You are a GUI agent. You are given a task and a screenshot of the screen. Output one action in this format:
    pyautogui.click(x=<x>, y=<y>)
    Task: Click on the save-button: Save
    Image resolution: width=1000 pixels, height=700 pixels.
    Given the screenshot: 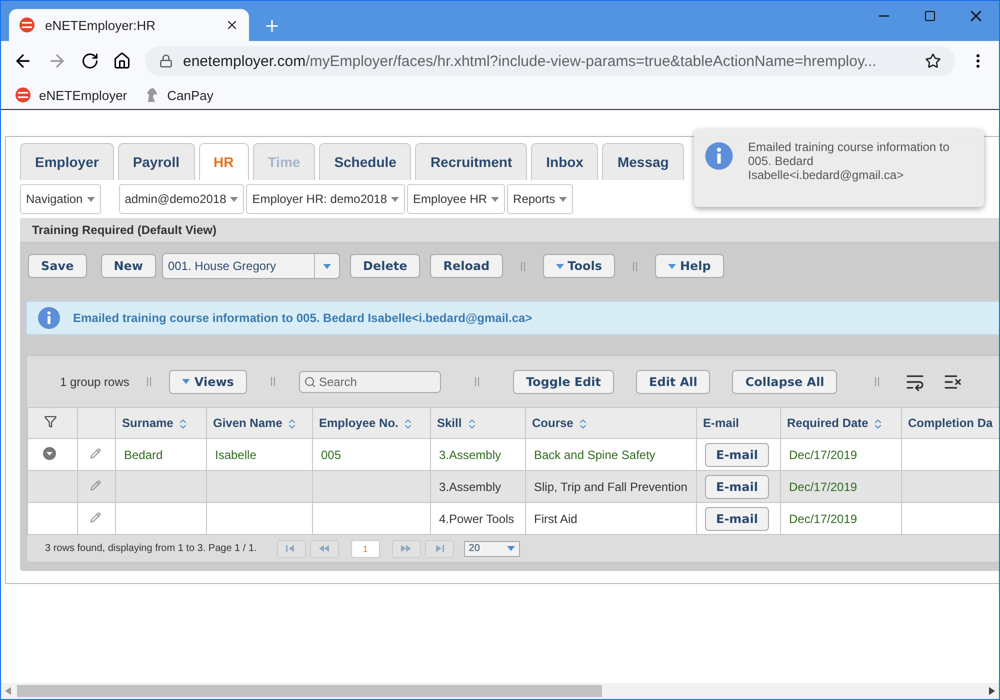 What is the action you would take?
    pyautogui.click(x=57, y=266)
    